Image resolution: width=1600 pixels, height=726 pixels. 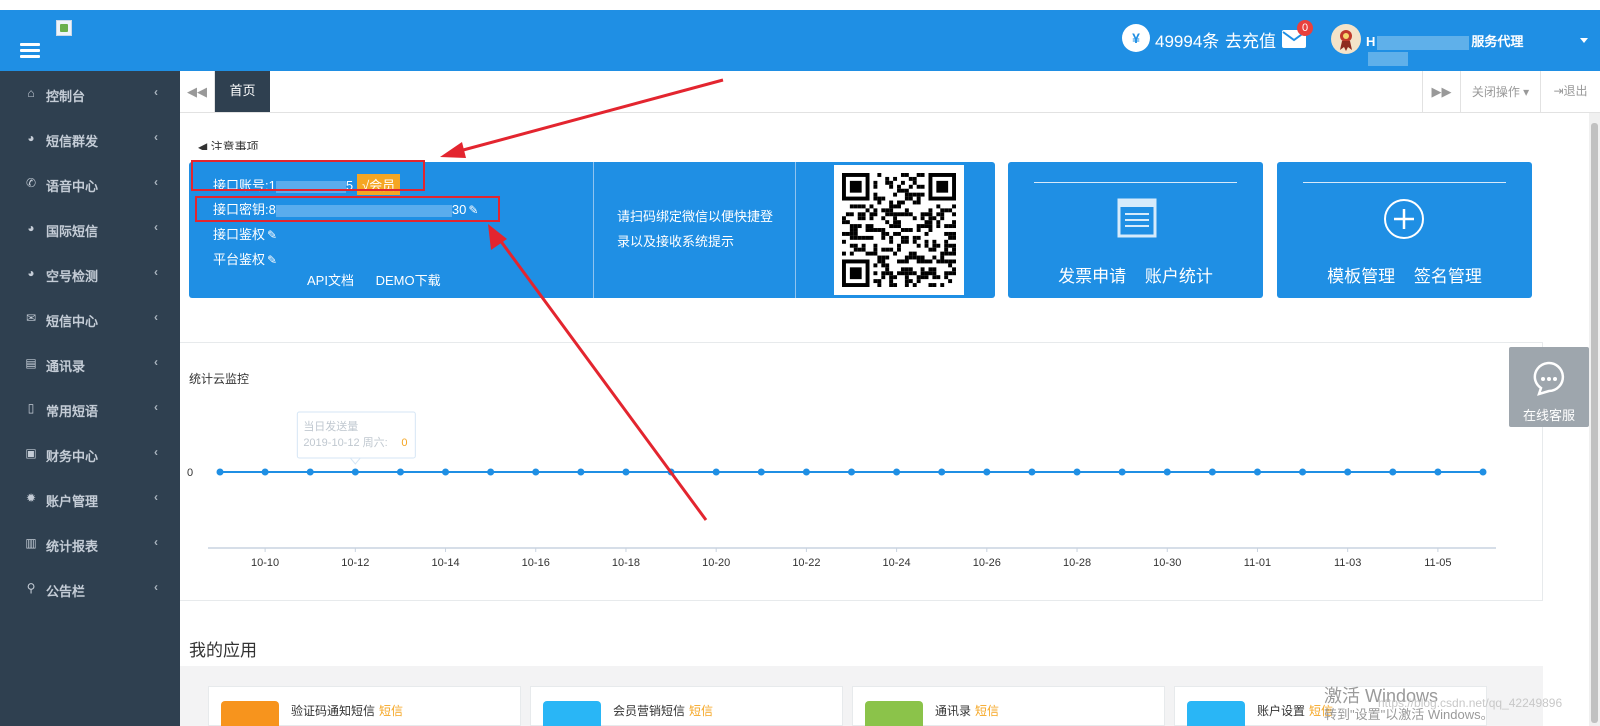 I want to click on online-service-button: 在线客服, so click(x=1549, y=387).